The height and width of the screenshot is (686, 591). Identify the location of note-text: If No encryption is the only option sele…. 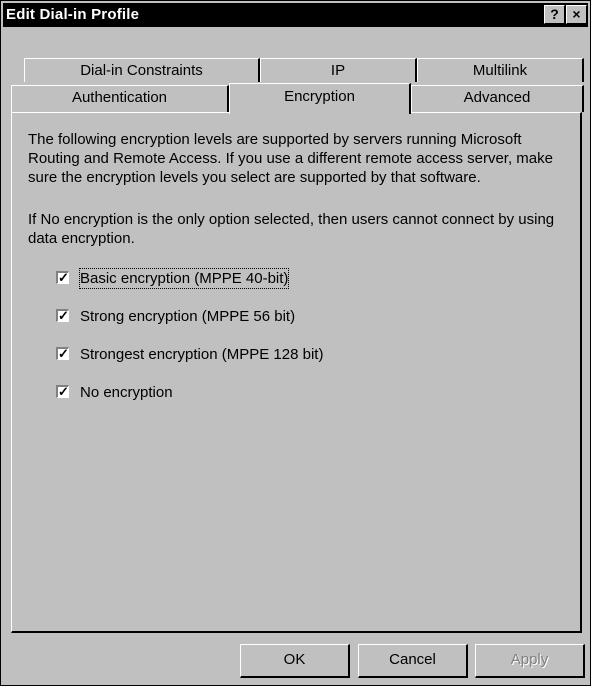
(291, 229).